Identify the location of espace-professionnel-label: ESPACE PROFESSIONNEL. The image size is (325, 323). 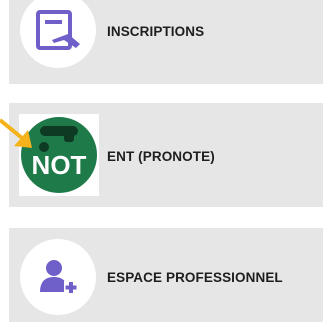
(195, 277).